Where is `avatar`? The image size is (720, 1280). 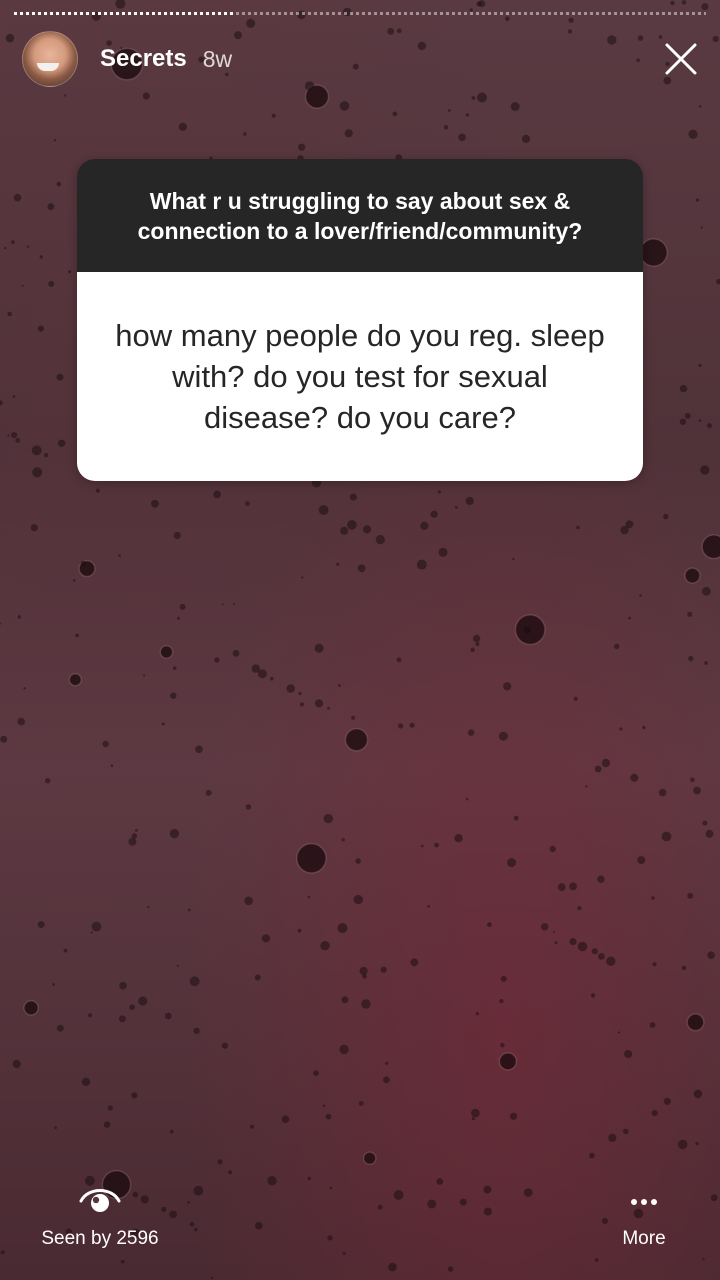
avatar is located at coordinates (50, 59).